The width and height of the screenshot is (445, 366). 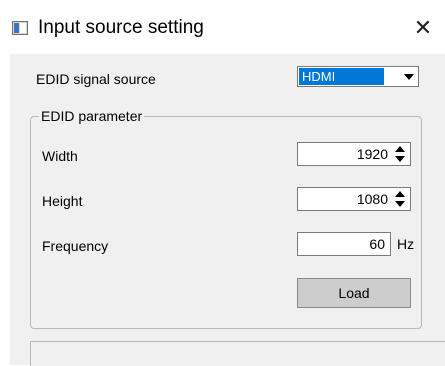 What do you see at coordinates (423, 29) in the screenshot?
I see `close-icon: ✕` at bounding box center [423, 29].